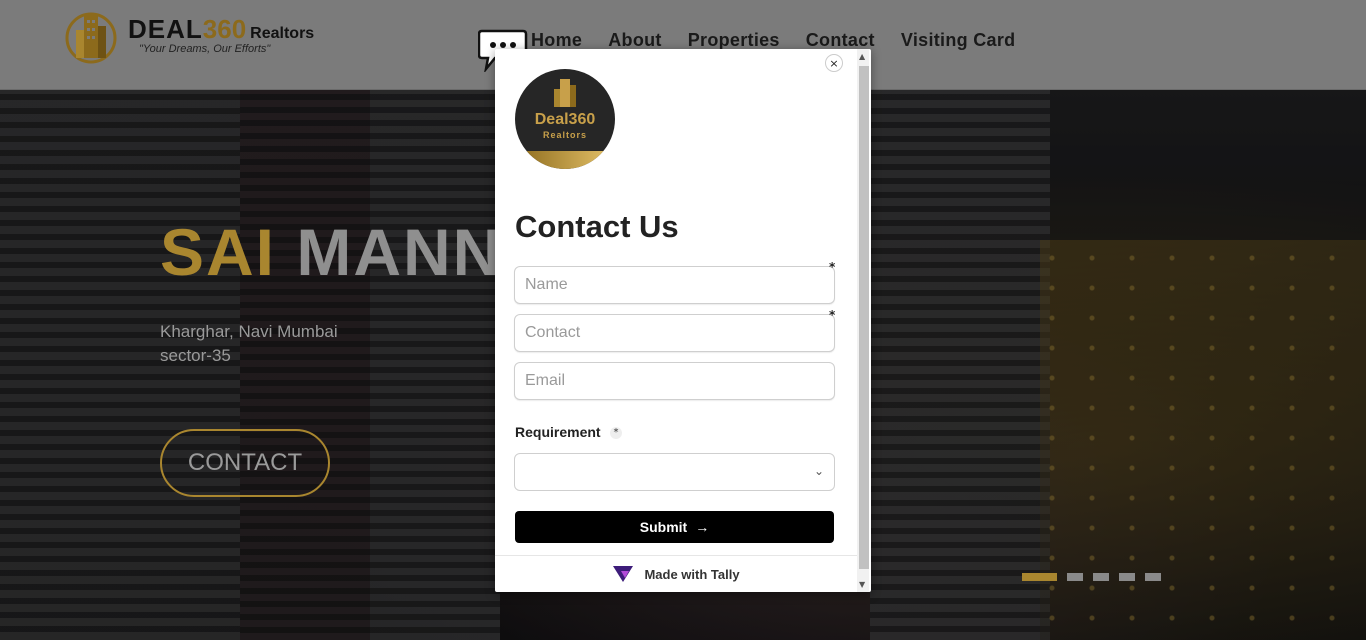 This screenshot has width=1366, height=640. Describe the element at coordinates (840, 40) in the screenshot. I see `nav-item-contact: Contact` at that location.